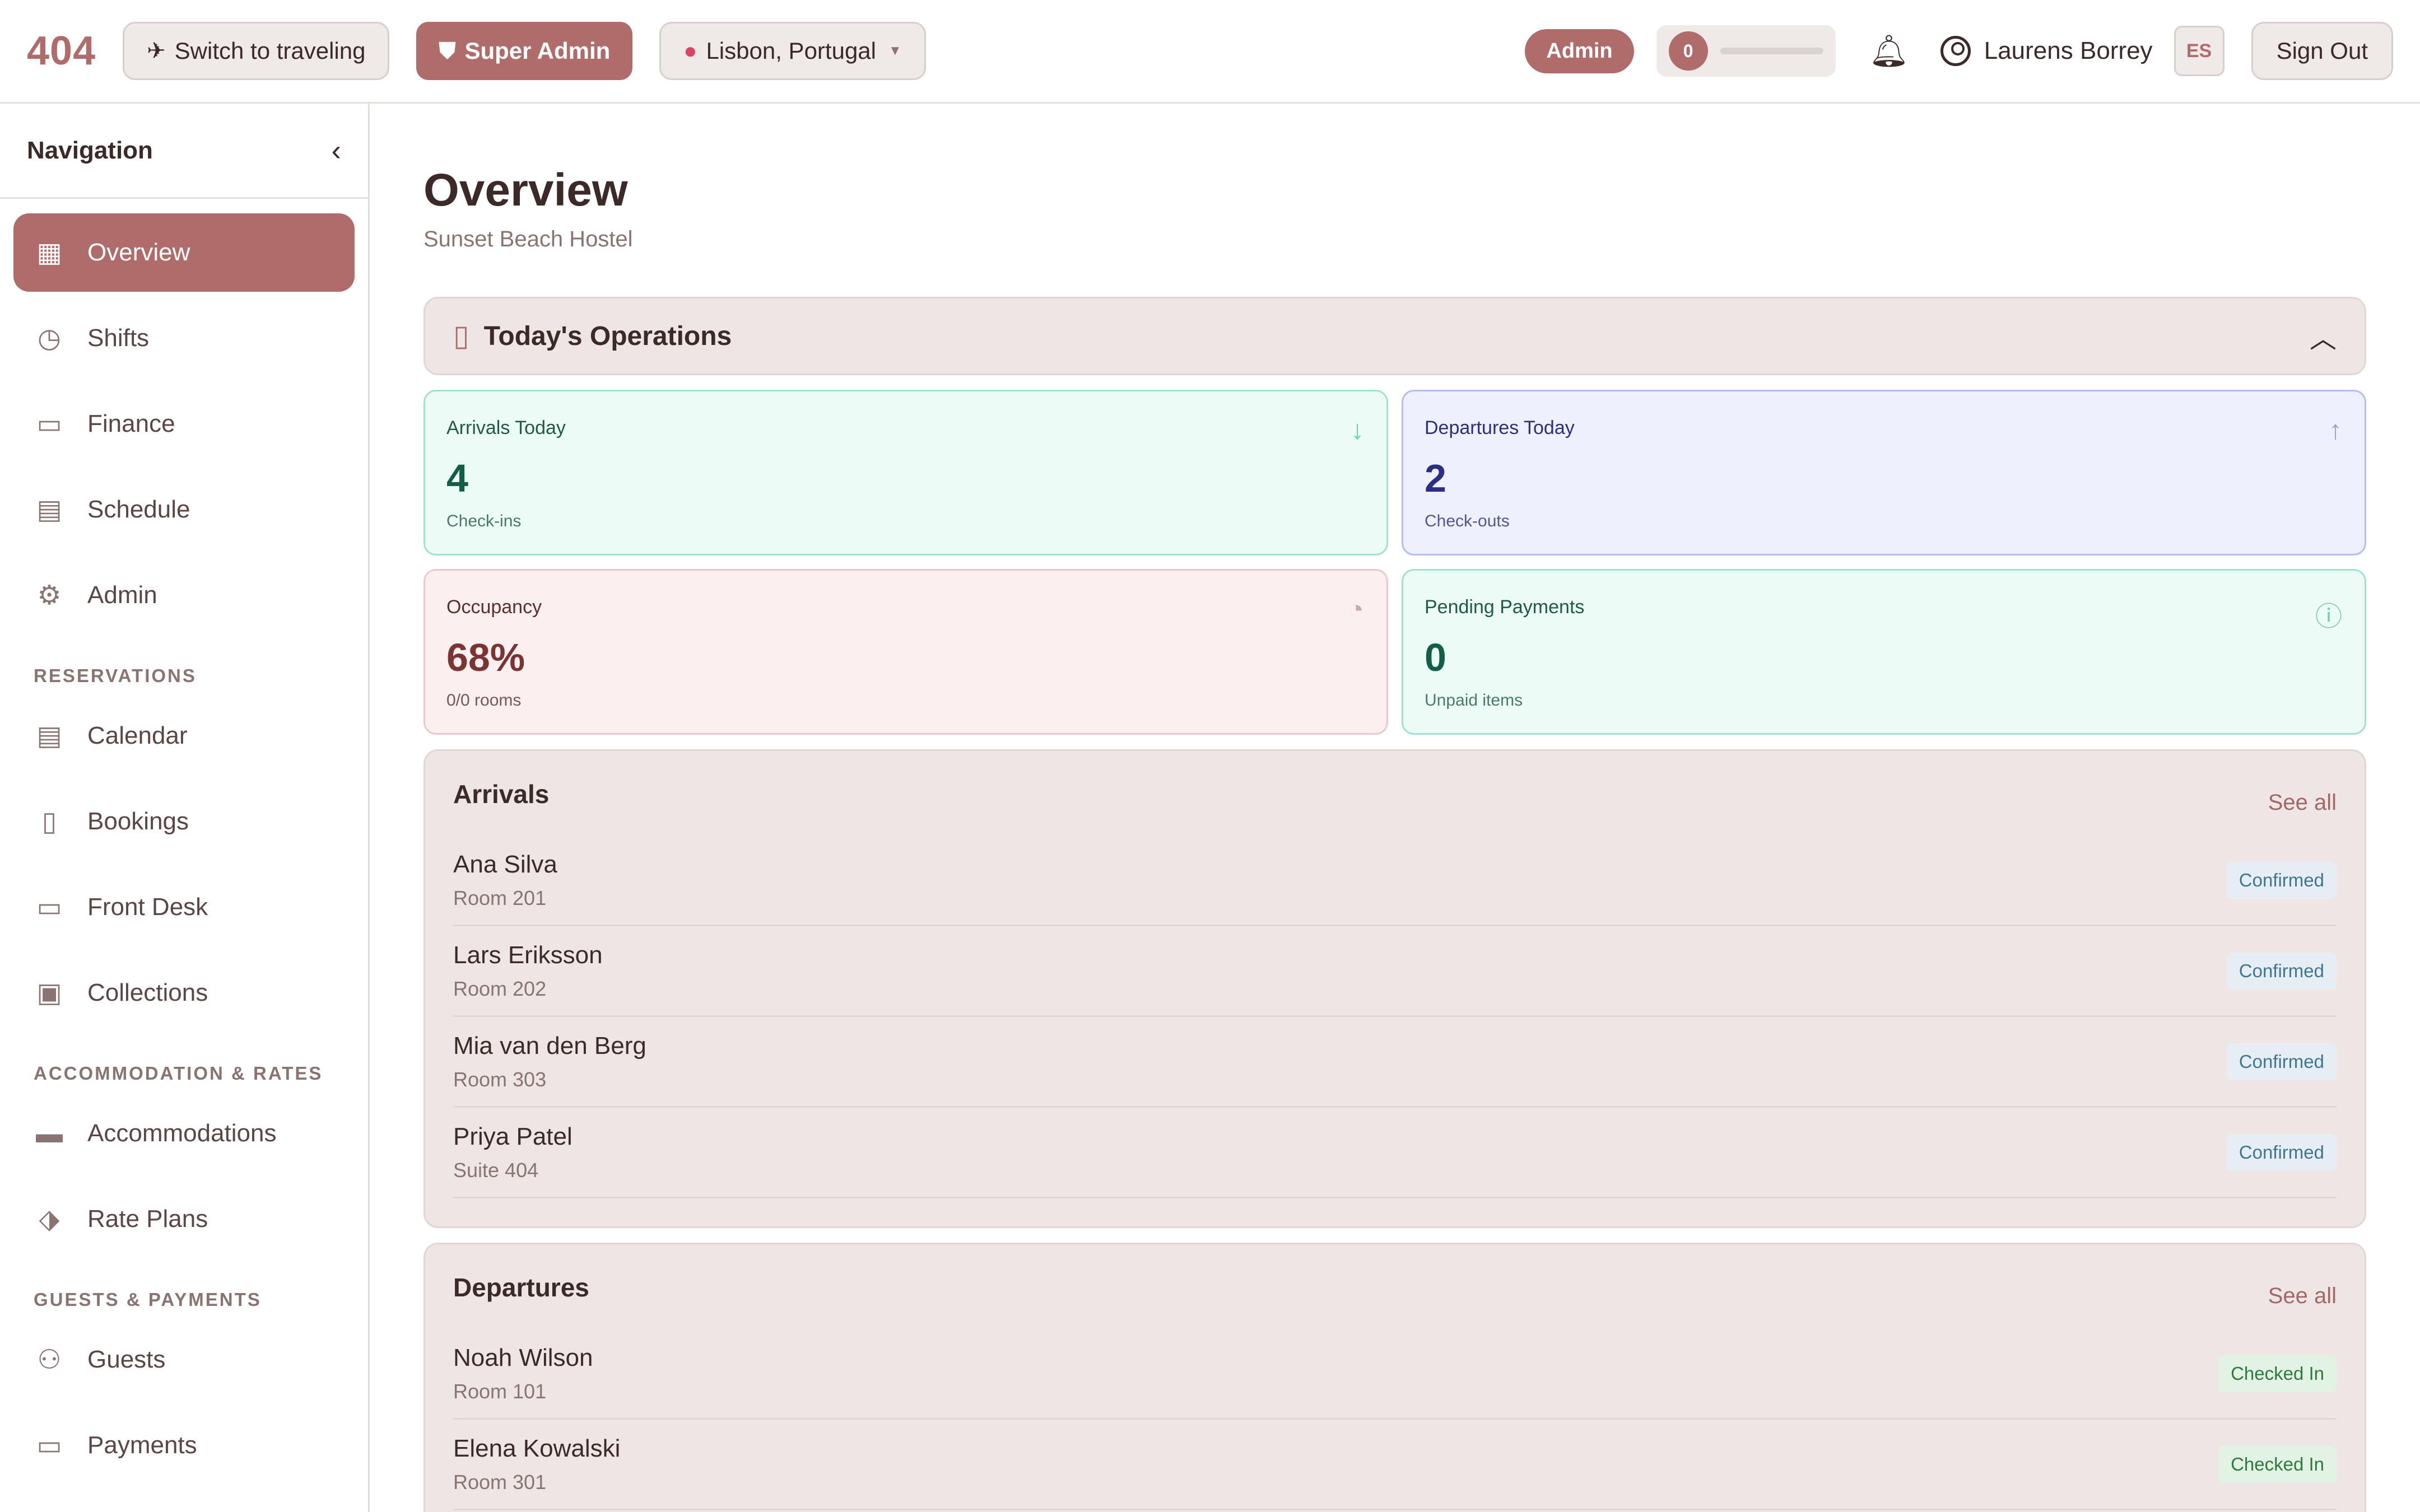 The width and height of the screenshot is (2420, 1512). I want to click on sidebar-section-heading: ACCOMMODATION & RATES, so click(179, 1074).